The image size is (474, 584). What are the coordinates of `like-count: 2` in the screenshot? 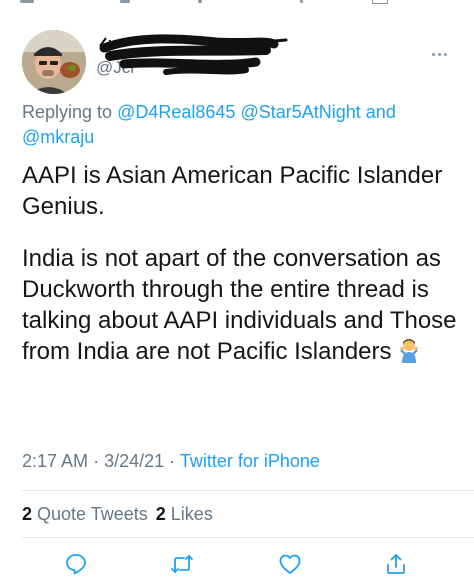 It's located at (160, 514).